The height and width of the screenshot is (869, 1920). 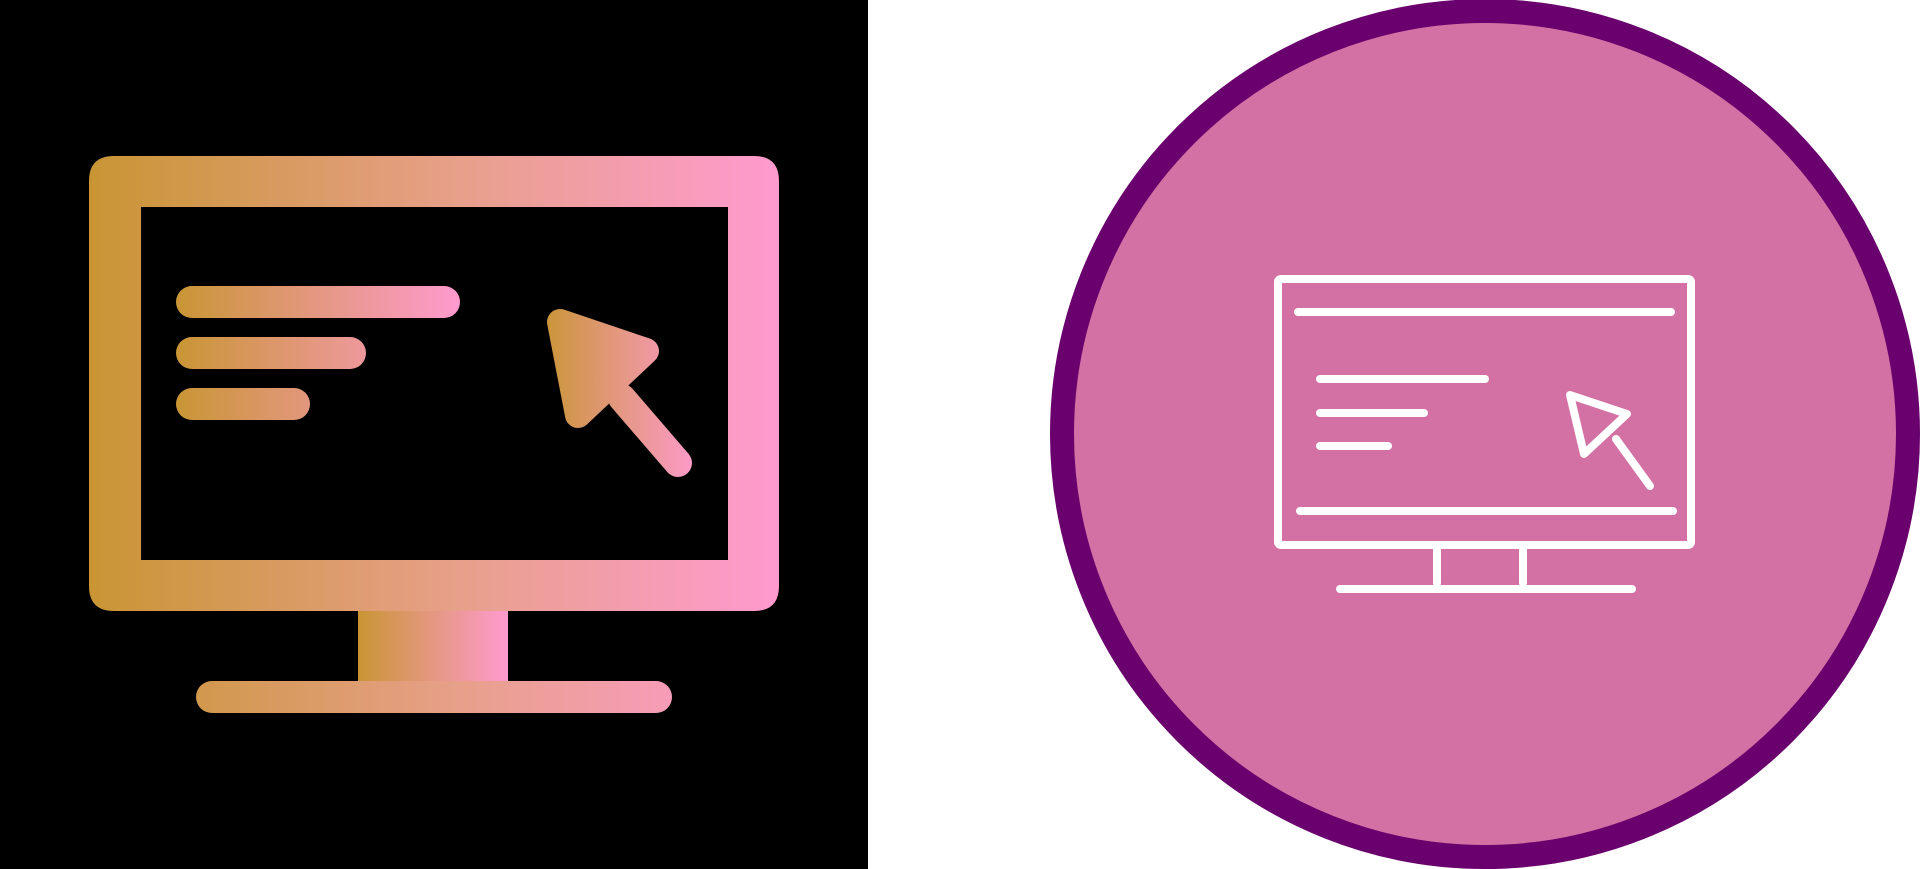 What do you see at coordinates (619, 393) in the screenshot?
I see `cursor-arrow-icon` at bounding box center [619, 393].